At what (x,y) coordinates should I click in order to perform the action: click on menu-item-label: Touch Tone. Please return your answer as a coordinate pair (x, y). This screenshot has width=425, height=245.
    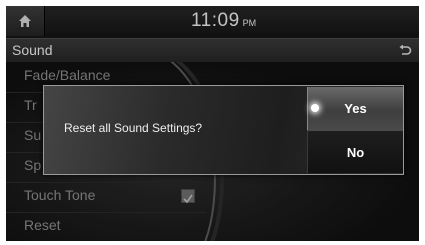
    Looking at the image, I should click on (60, 195).